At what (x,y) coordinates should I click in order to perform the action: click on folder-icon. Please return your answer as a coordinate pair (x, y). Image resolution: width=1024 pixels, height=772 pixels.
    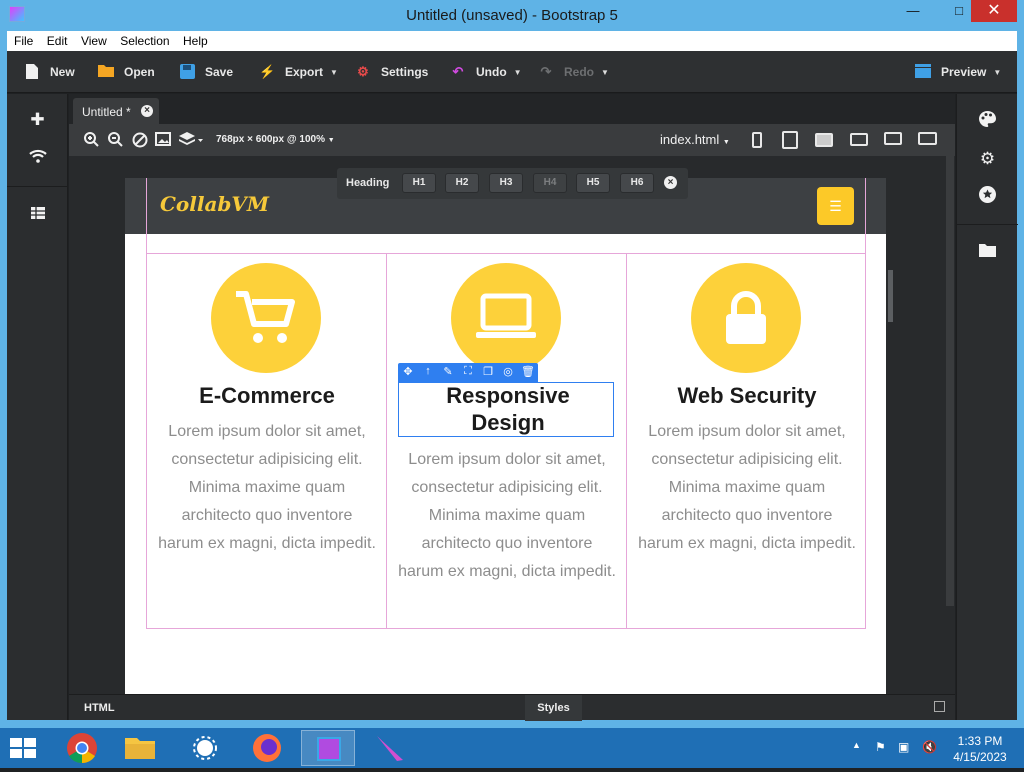
    Looking at the image, I should click on (987, 252).